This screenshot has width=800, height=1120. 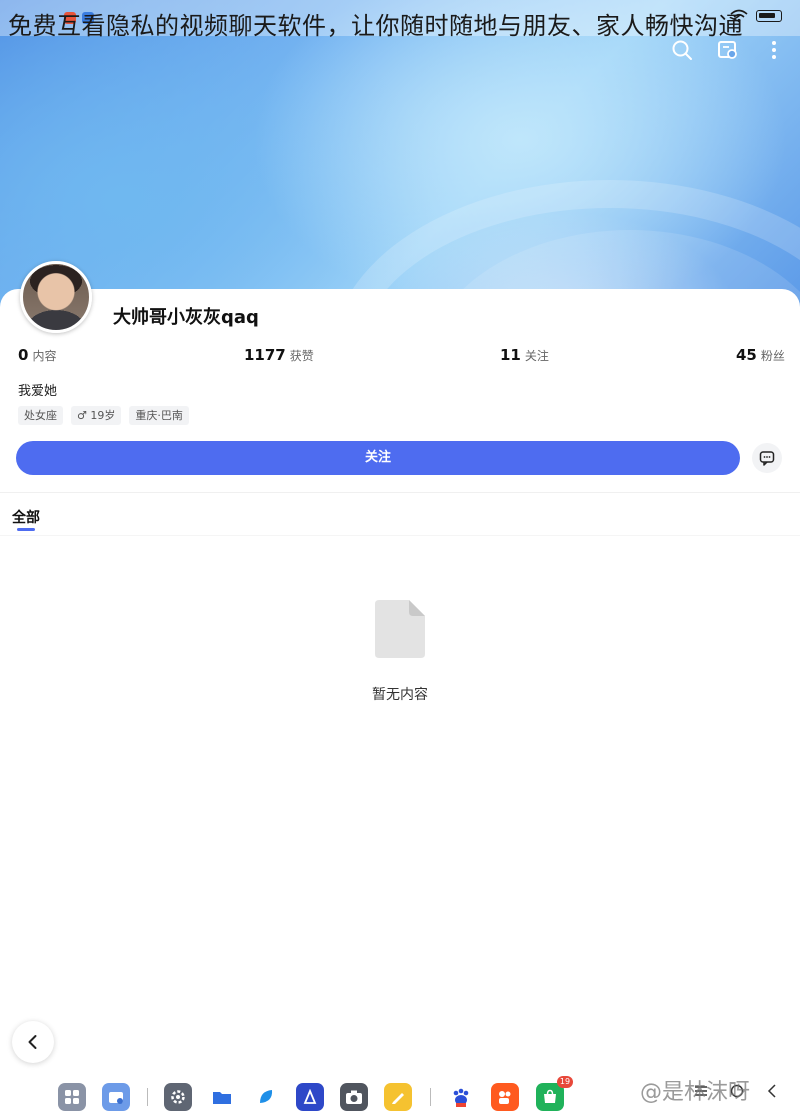 I want to click on empty-state-text: 暂无内容, so click(x=400, y=695).